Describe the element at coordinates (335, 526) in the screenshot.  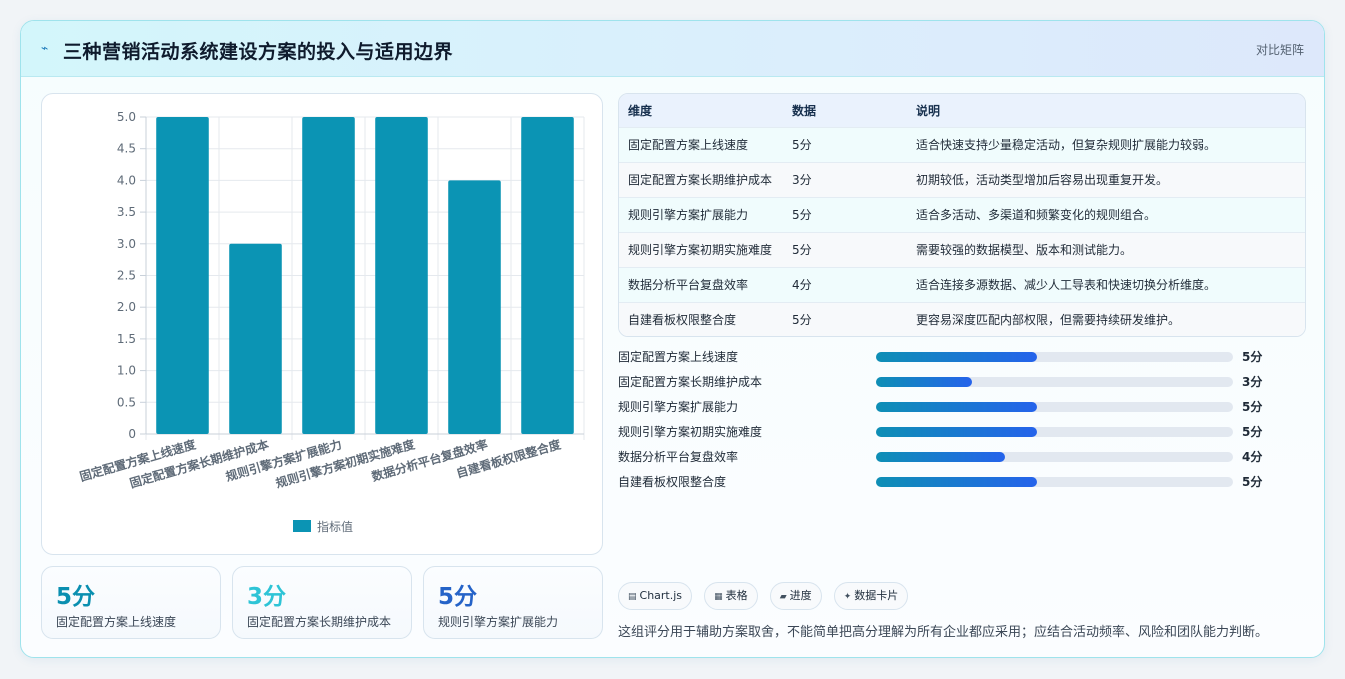
I see `legend-label: 指标值` at that location.